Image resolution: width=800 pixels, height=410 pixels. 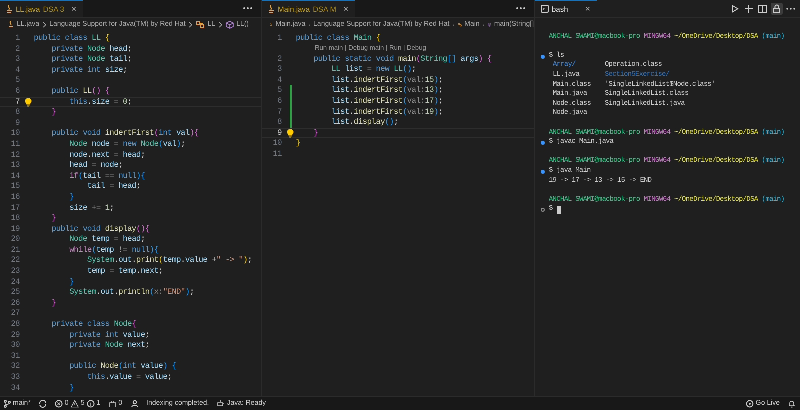 I want to click on line-number: 34, so click(x=15, y=388).